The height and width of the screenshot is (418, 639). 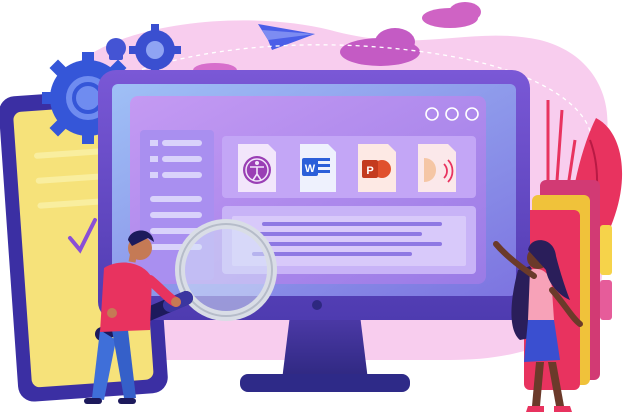 I want to click on powerpoint-icon: P, so click(x=377, y=168).